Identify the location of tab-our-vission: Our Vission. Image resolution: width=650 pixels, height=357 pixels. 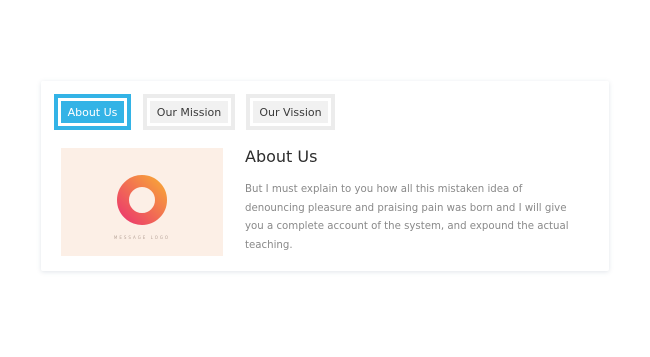
(290, 112).